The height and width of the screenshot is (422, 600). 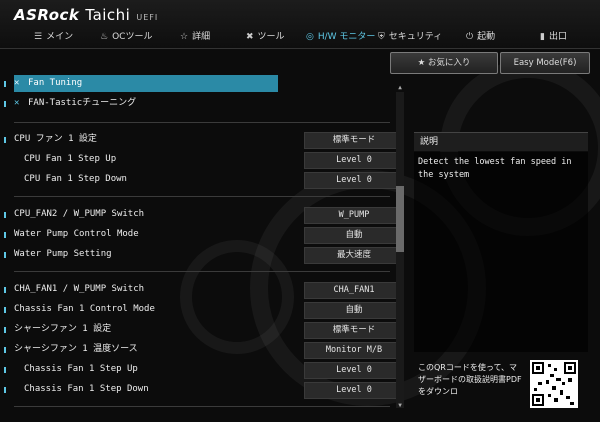 What do you see at coordinates (354, 215) in the screenshot?
I see `setting-value: W_PUMP` at bounding box center [354, 215].